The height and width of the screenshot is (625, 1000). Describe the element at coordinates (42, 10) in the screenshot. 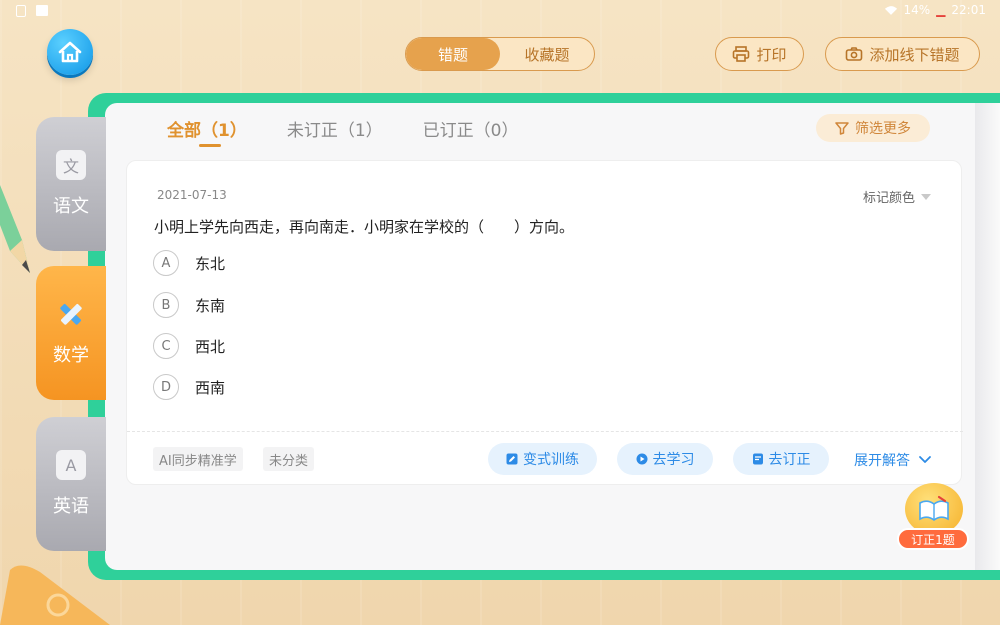

I see `image-icon` at that location.